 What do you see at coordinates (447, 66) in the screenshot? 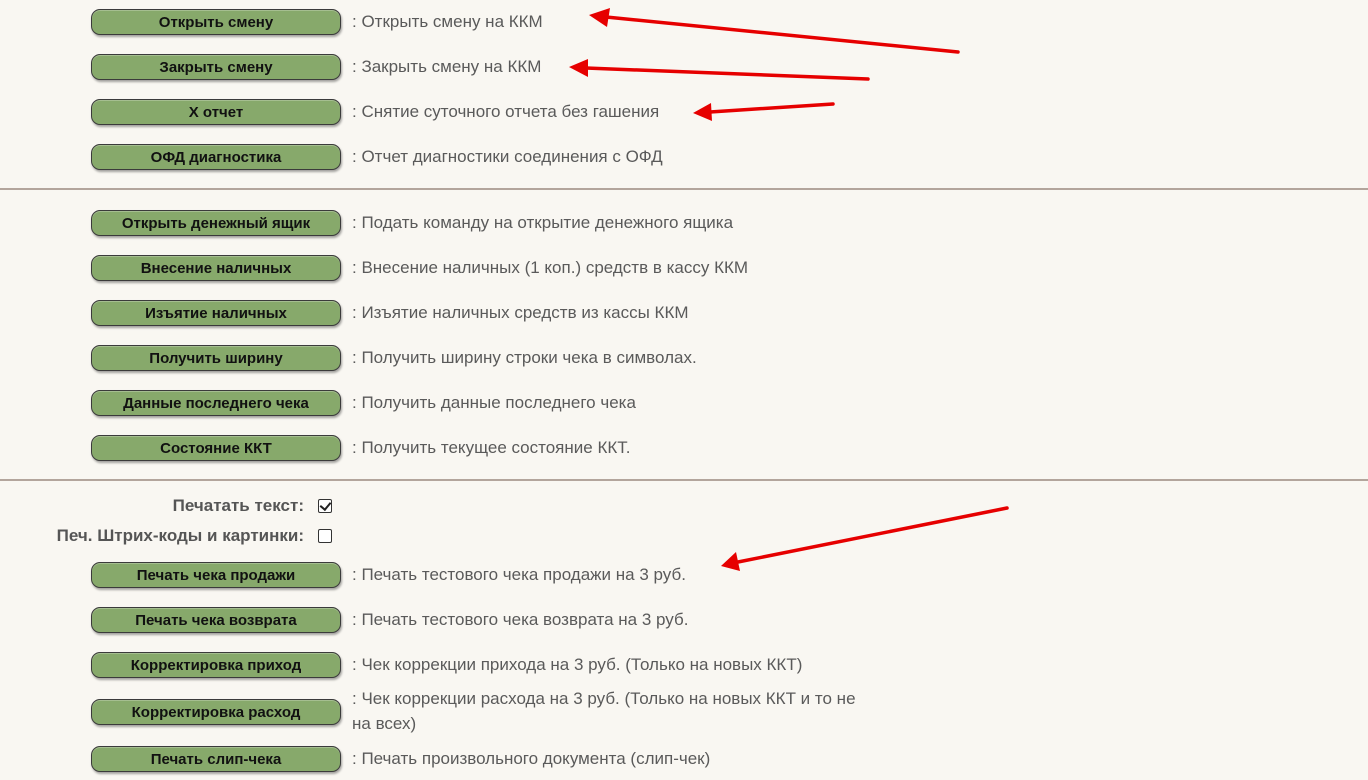
I see `close-shift-description: : Закрыть смену на ККМ` at bounding box center [447, 66].